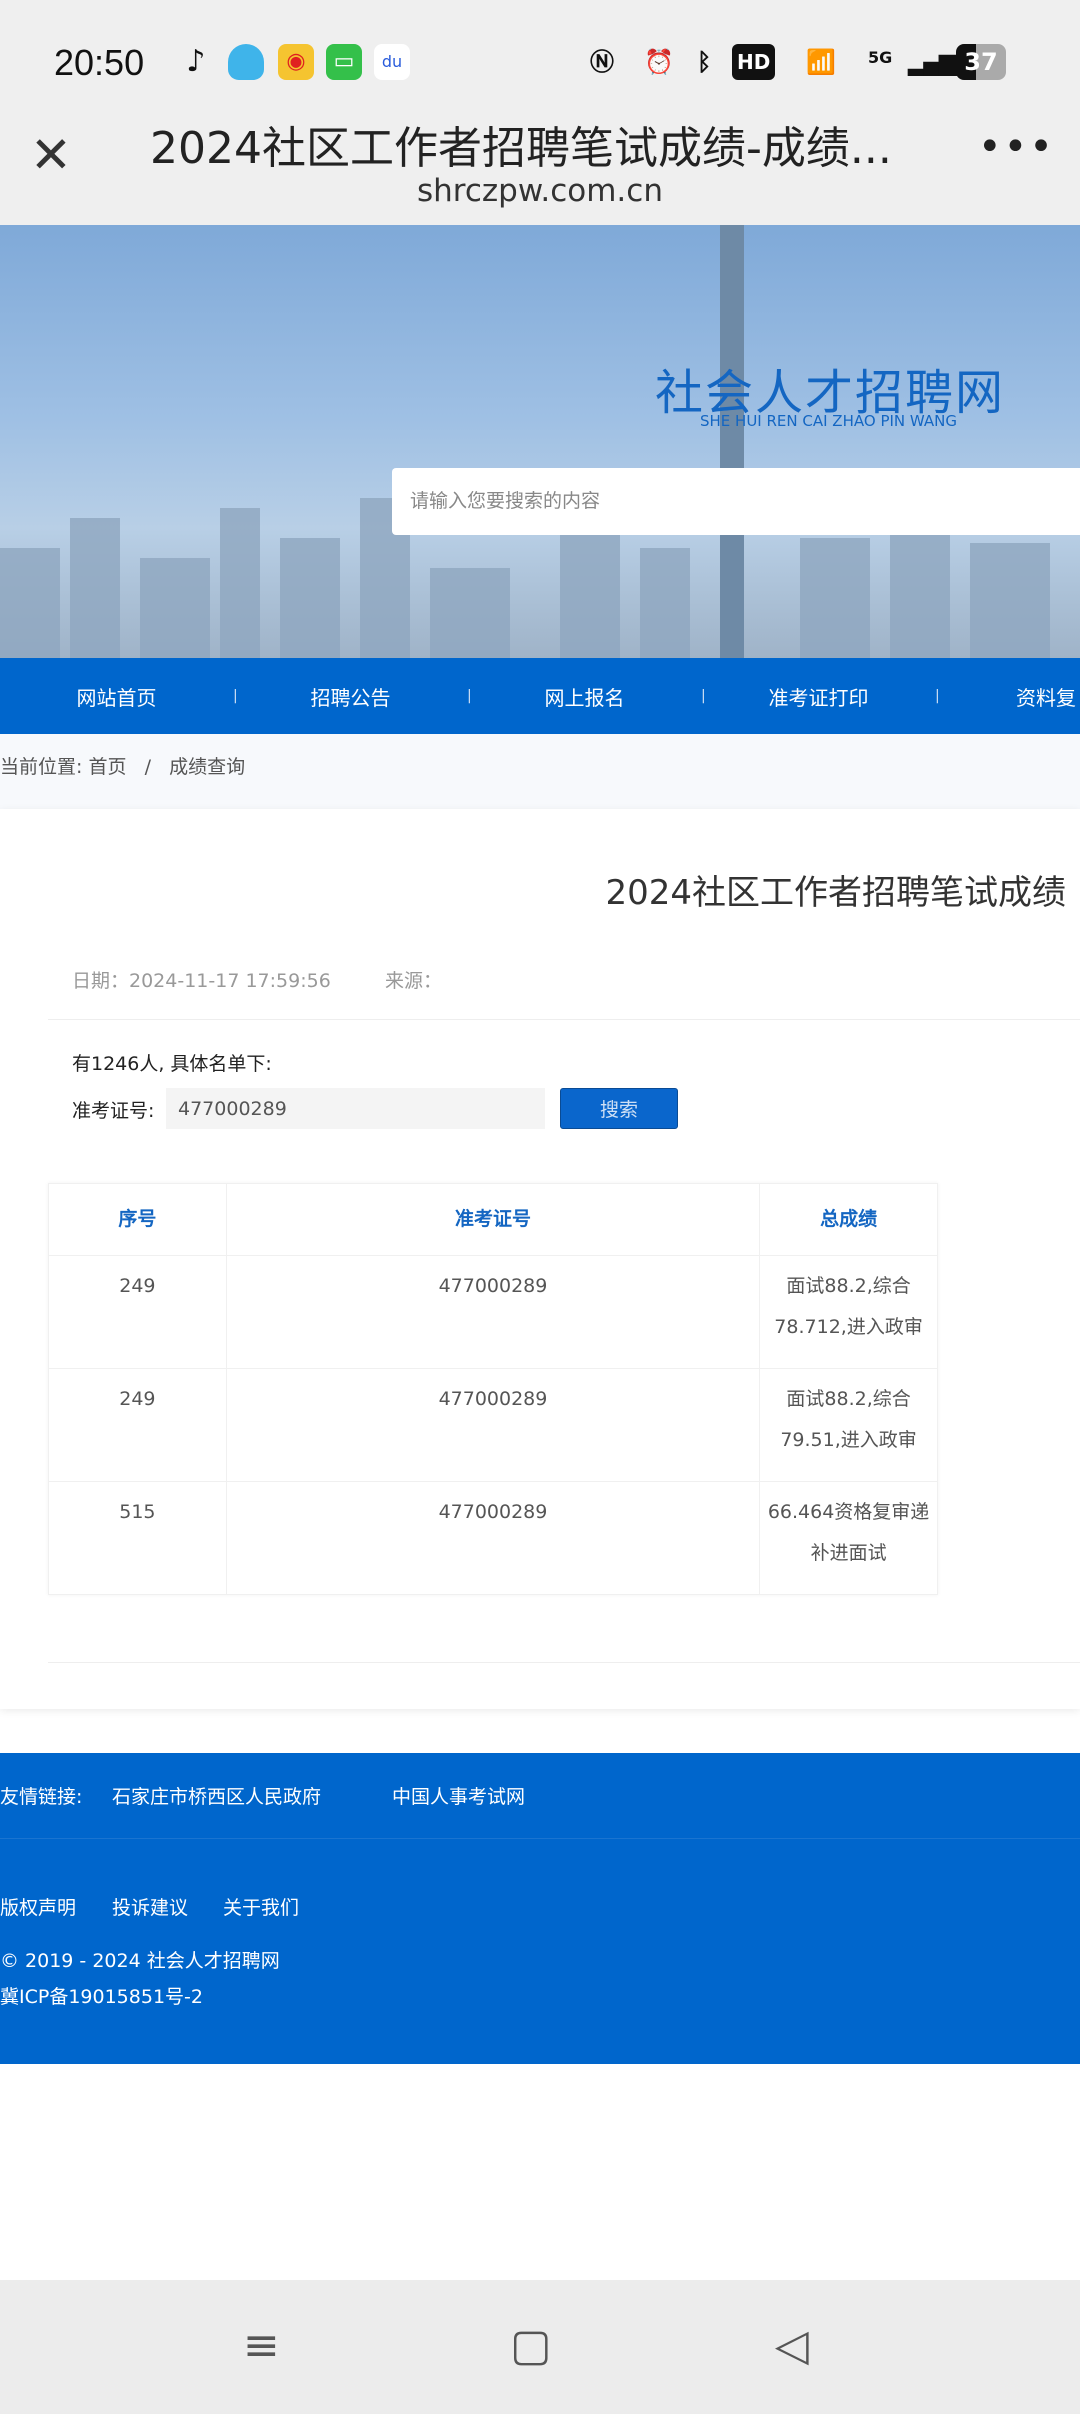 This screenshot has width=1080, height=2414. What do you see at coordinates (150, 1906) in the screenshot?
I see `footer-link-complaints: 投诉建议` at bounding box center [150, 1906].